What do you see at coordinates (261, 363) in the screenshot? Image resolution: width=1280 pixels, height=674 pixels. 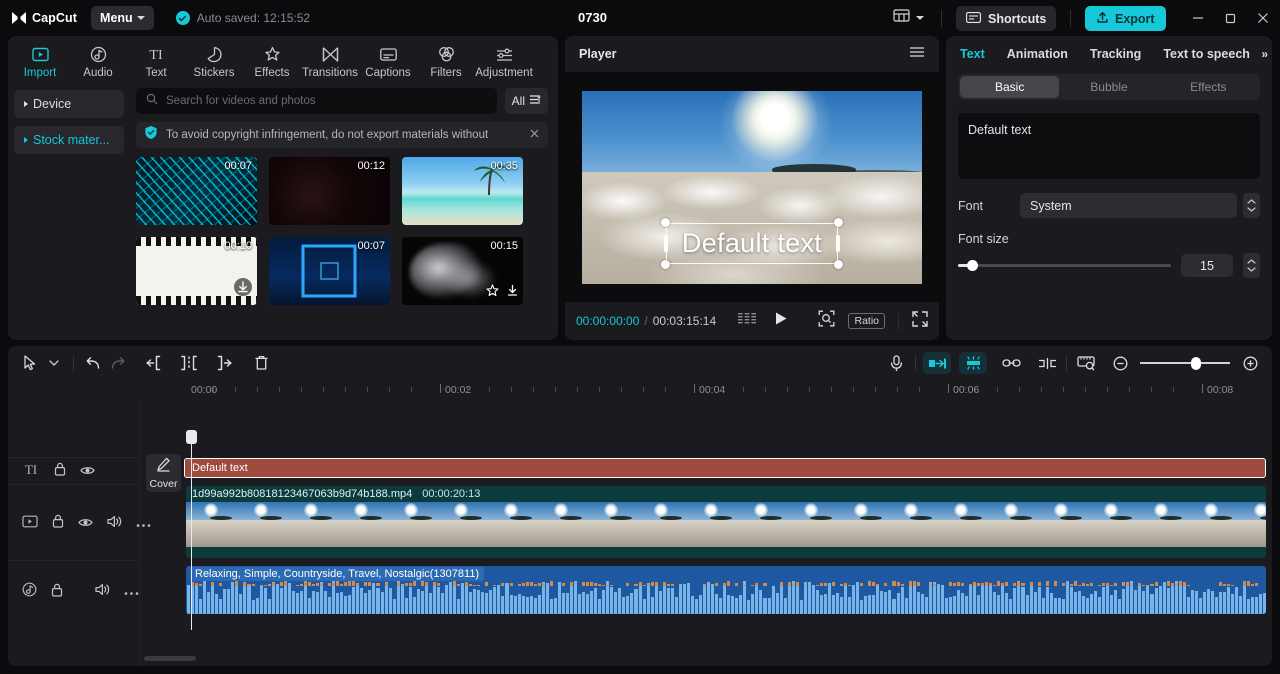 I see `delete-button` at bounding box center [261, 363].